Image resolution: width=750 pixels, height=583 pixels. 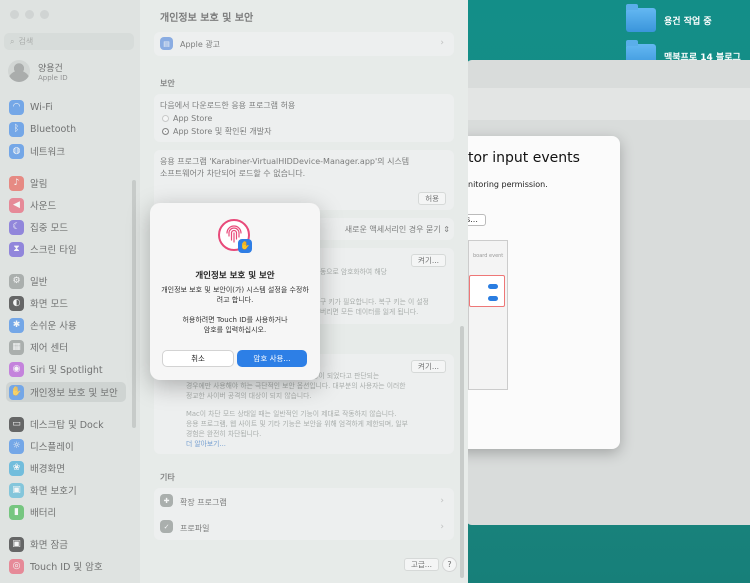 I want to click on auth-message: 개인정보 보호 및 보안이(가) 시스템 설정을 수정하, so click(x=235, y=290).